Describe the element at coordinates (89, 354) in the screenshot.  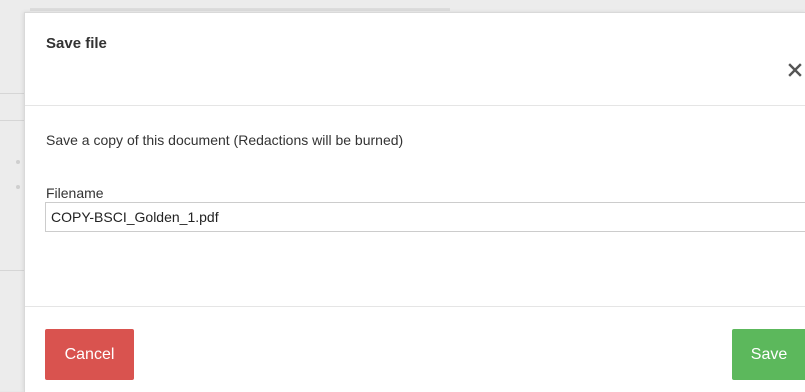
I see `cancel-button: Cancel` at that location.